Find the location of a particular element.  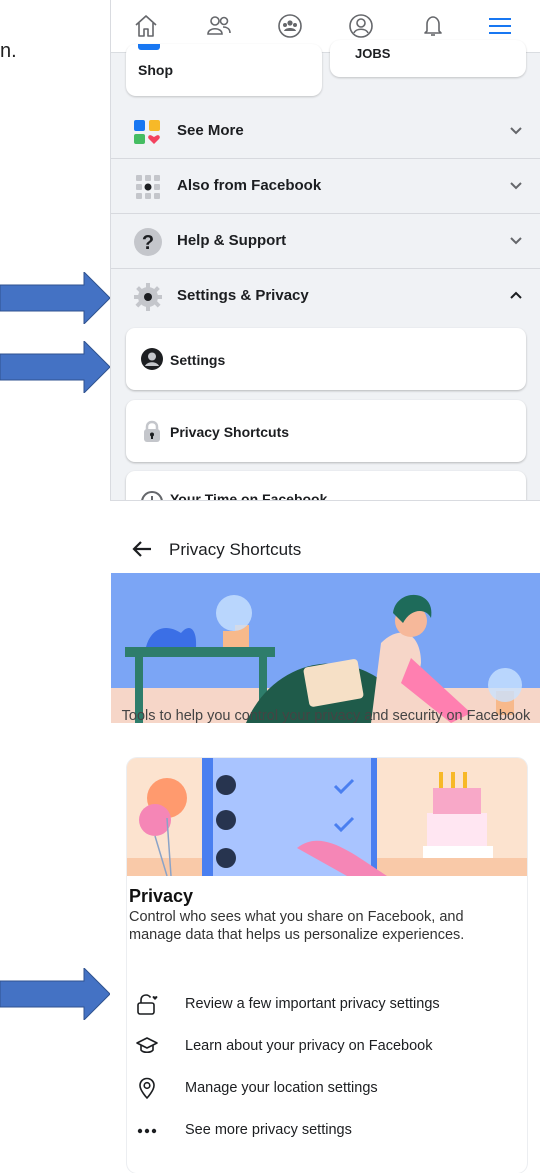

gear-icon is located at coordinates (148, 297).